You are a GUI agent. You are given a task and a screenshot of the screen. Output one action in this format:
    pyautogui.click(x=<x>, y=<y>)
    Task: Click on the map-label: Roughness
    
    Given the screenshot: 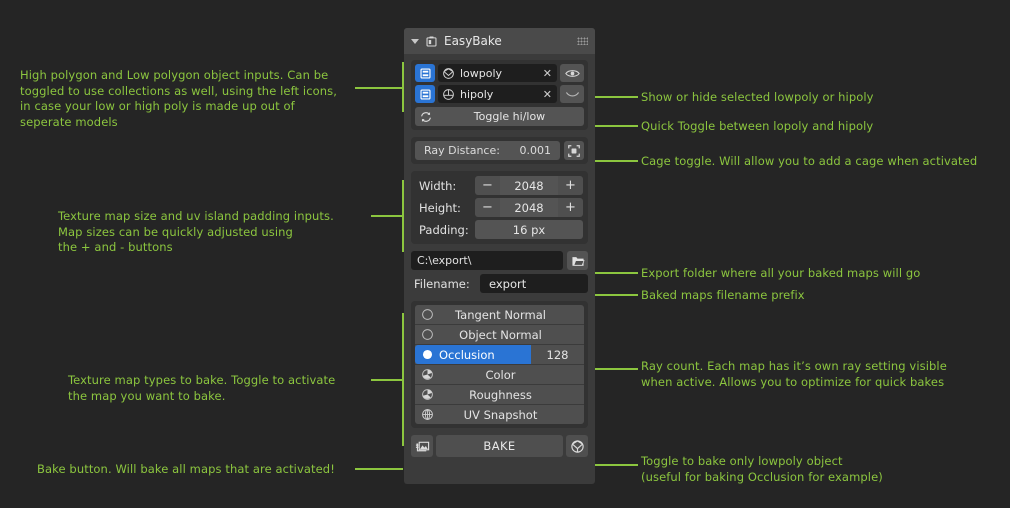 What is the action you would take?
    pyautogui.click(x=500, y=394)
    